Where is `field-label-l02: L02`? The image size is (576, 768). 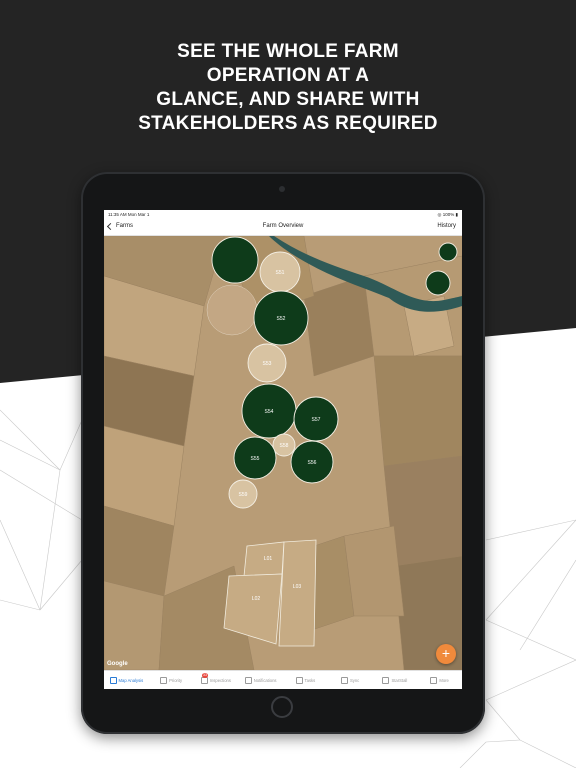 field-label-l02: L02 is located at coordinates (256, 599).